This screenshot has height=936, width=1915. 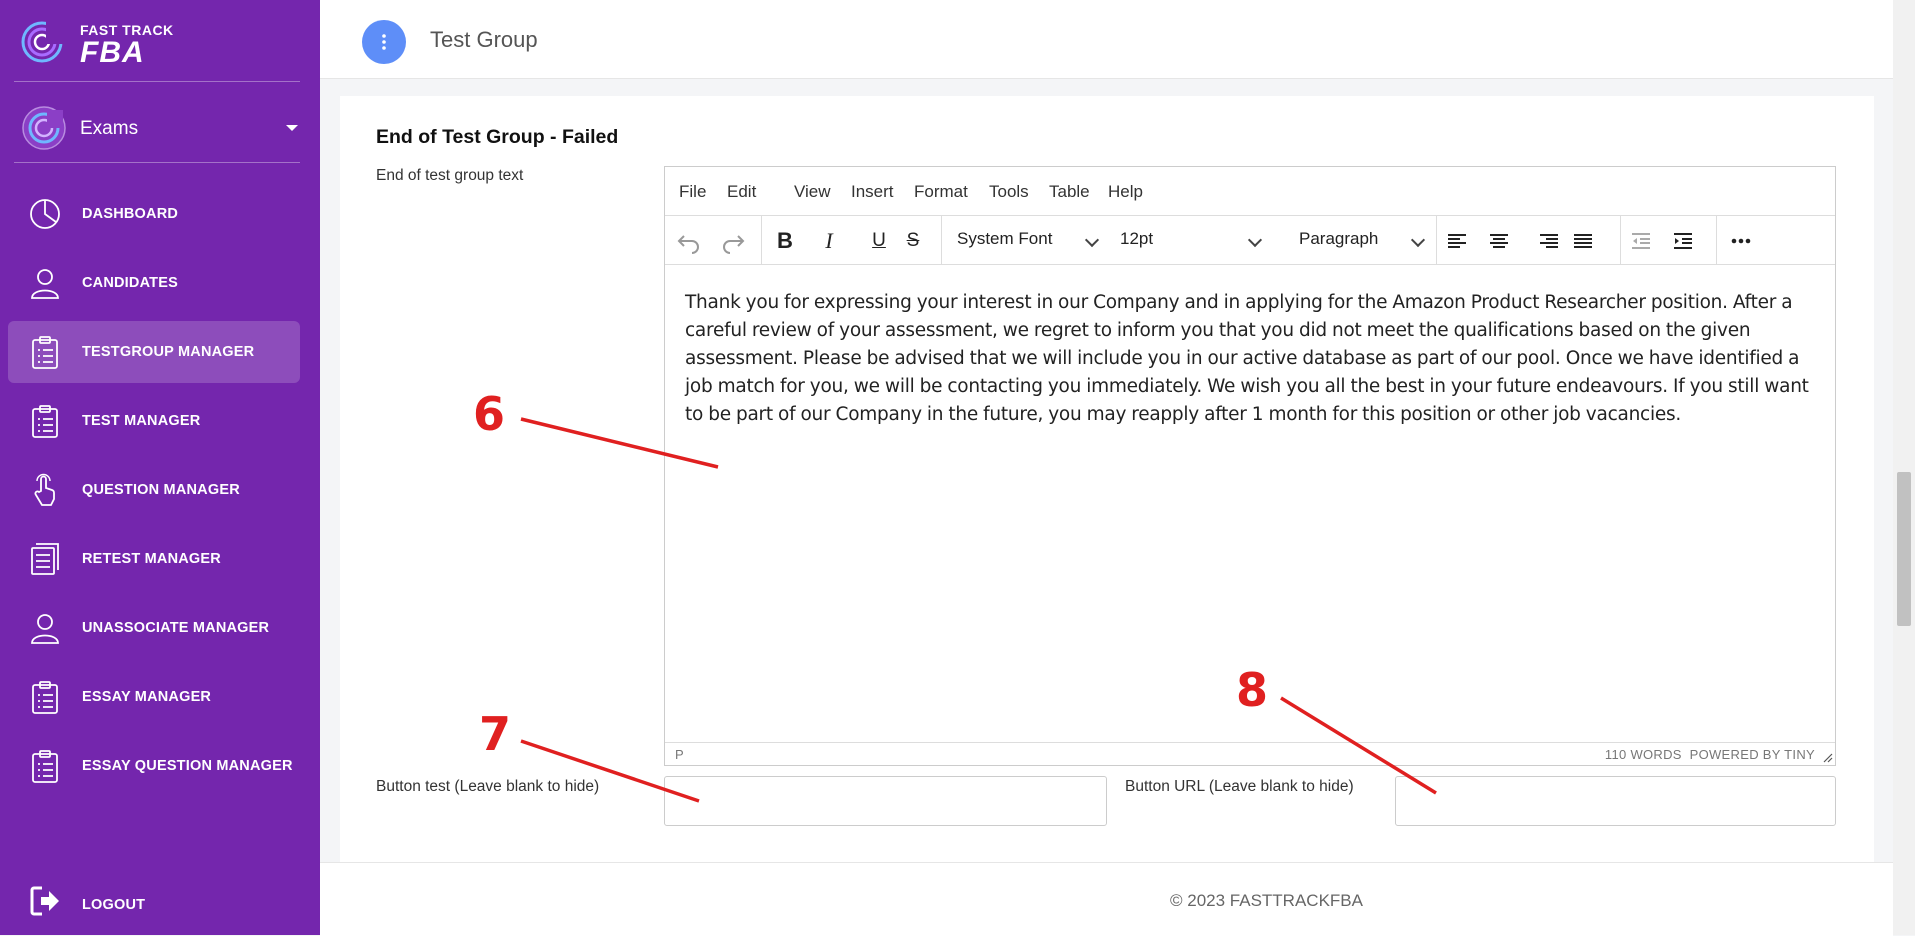 What do you see at coordinates (879, 241) in the screenshot?
I see `underline-button: U` at bounding box center [879, 241].